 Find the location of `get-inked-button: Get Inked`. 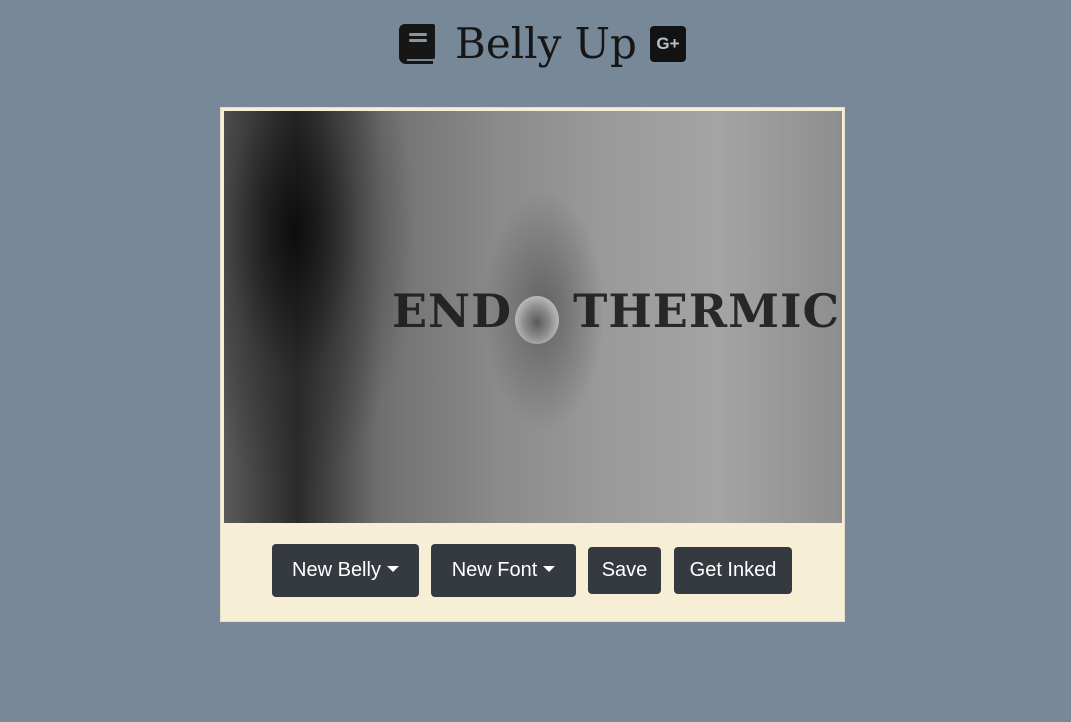

get-inked-button: Get Inked is located at coordinates (733, 570).